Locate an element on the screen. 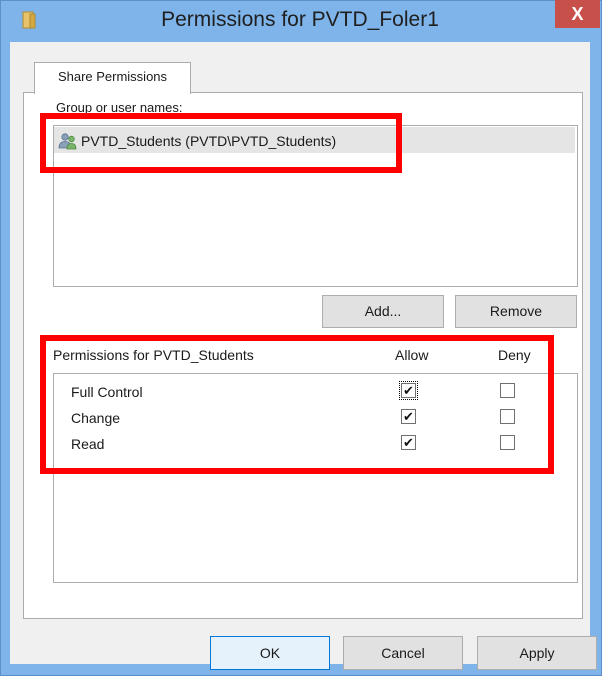 This screenshot has height=684, width=602. close-button: X is located at coordinates (577, 14).